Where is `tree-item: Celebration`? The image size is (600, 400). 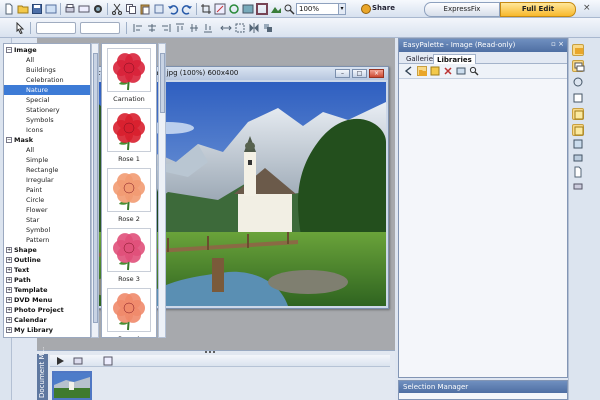
tree-item: Celebration is located at coordinates (47, 80).